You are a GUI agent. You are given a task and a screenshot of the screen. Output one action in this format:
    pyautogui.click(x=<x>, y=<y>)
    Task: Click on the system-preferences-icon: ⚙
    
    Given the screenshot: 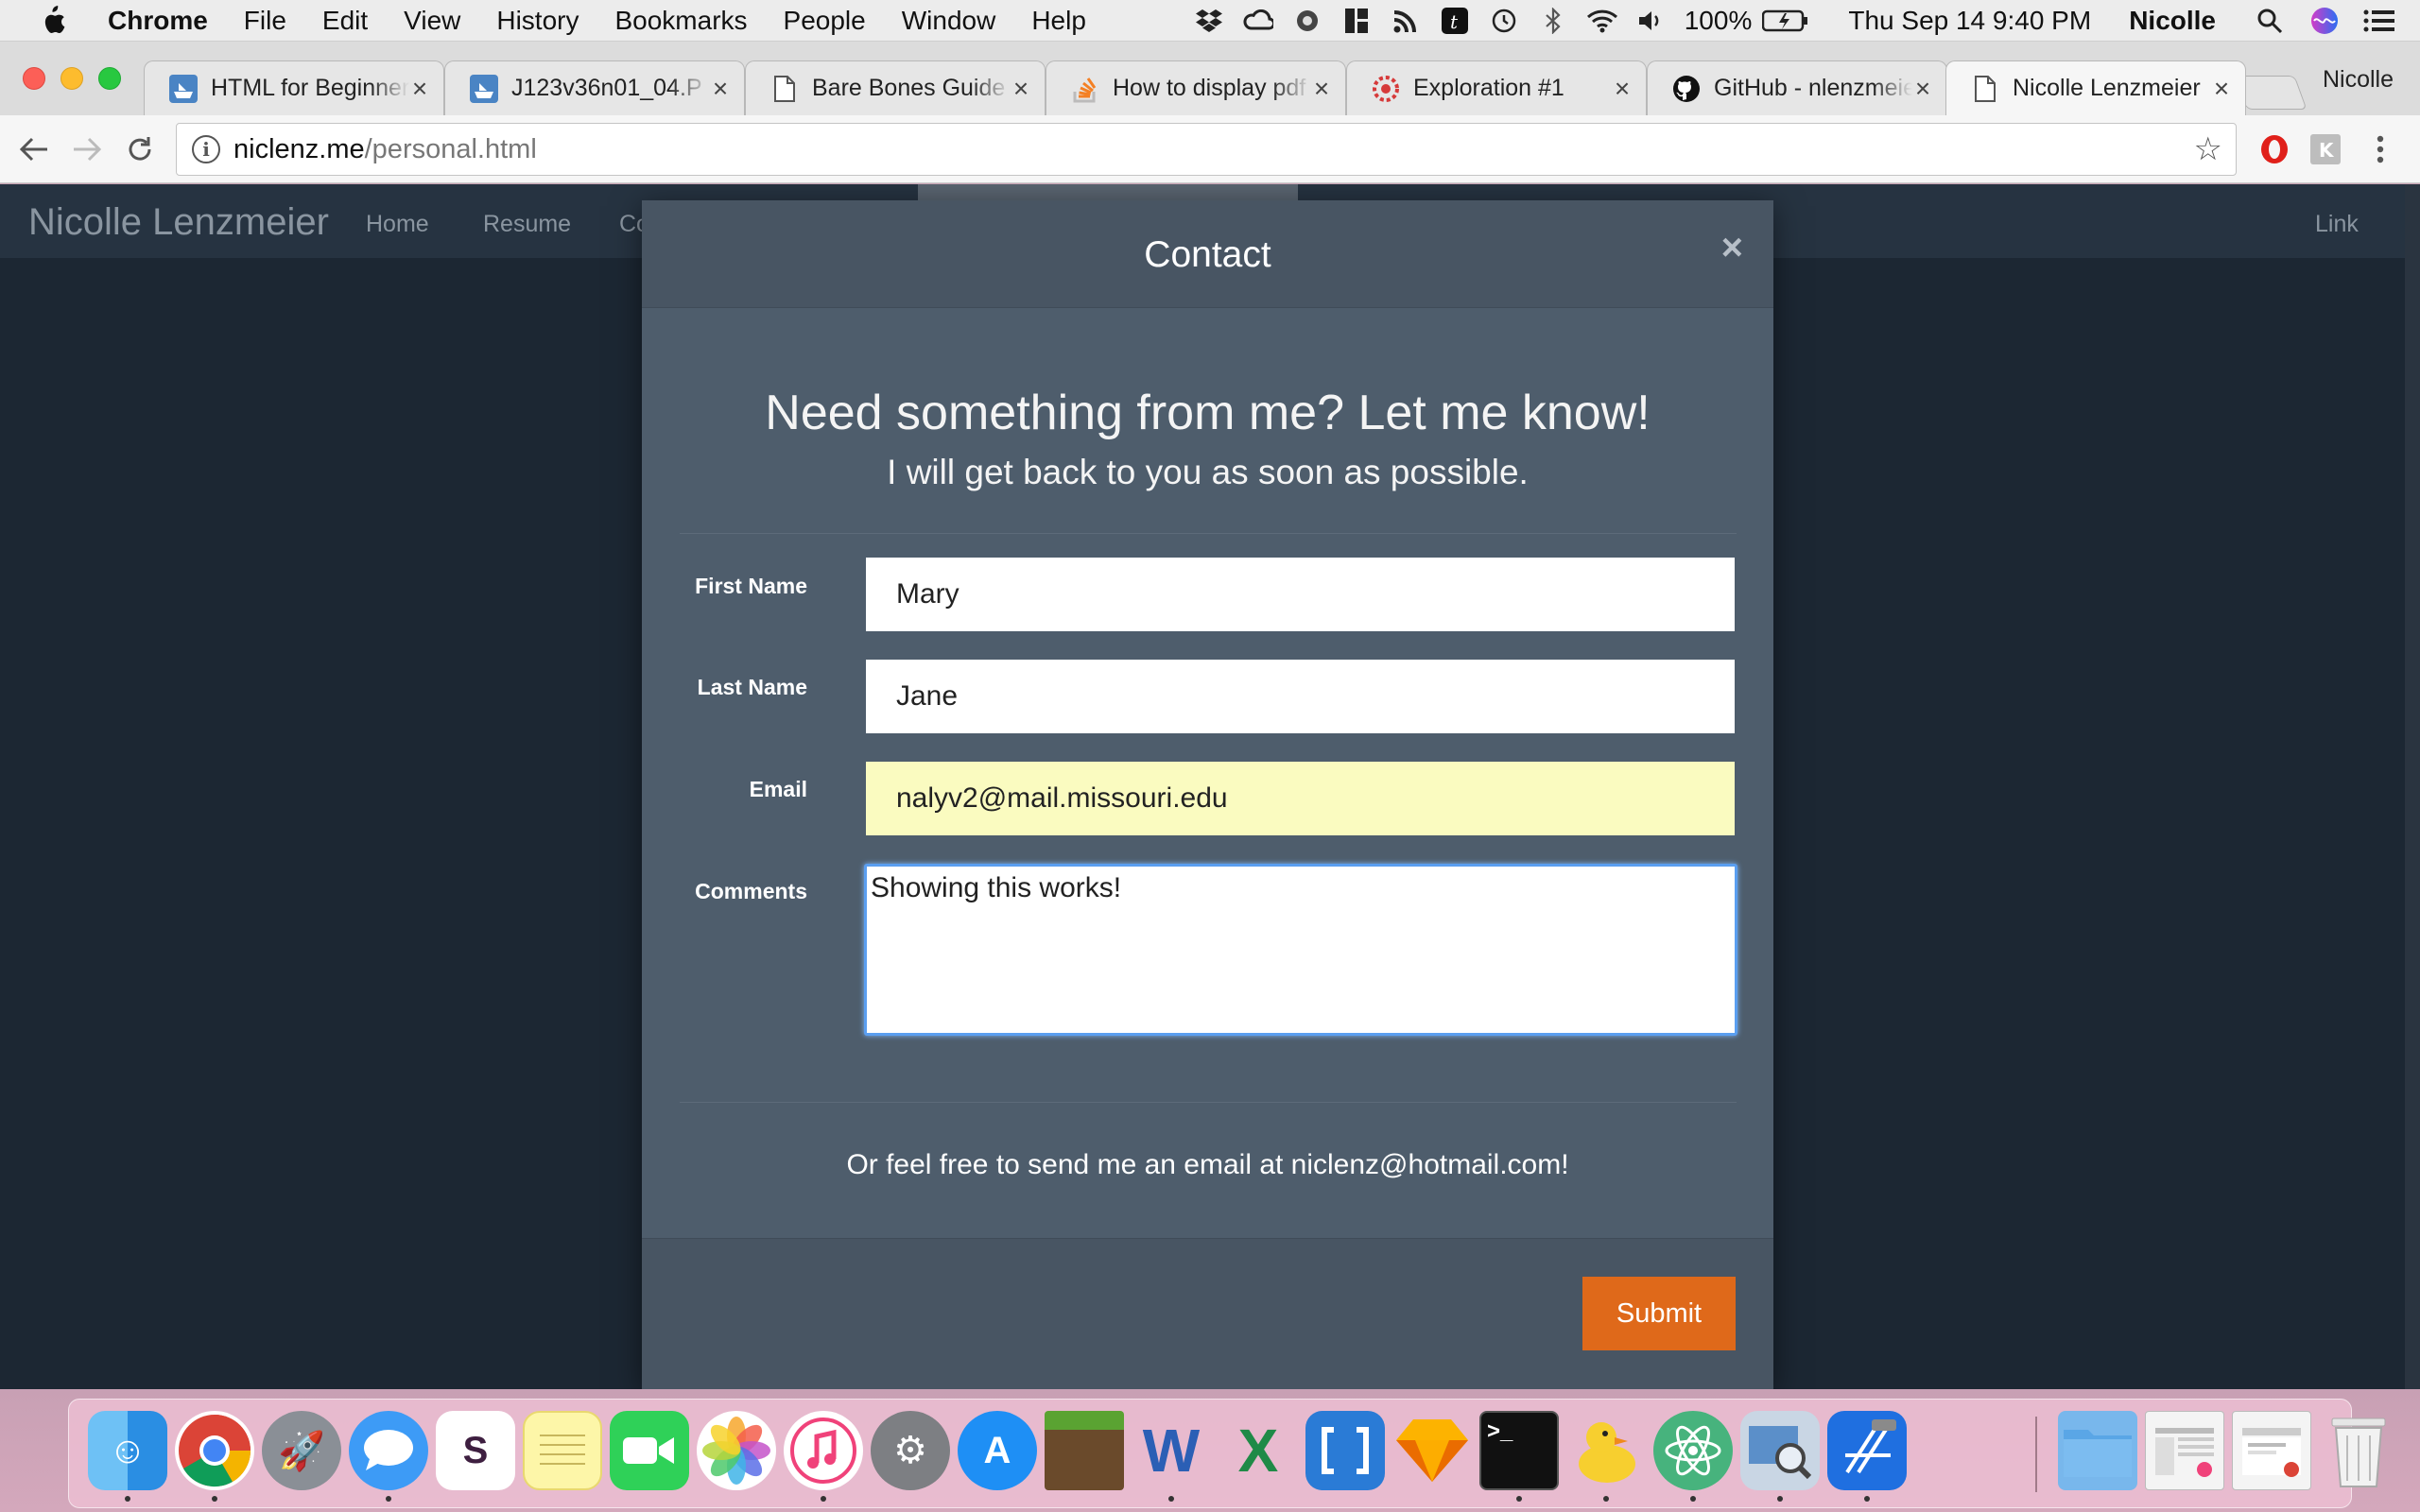 What is the action you would take?
    pyautogui.click(x=910, y=1450)
    